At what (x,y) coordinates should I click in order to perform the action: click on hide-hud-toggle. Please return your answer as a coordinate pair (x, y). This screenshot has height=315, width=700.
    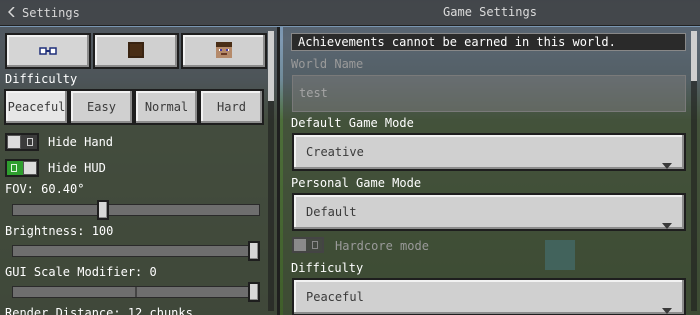
    Looking at the image, I should click on (22, 168).